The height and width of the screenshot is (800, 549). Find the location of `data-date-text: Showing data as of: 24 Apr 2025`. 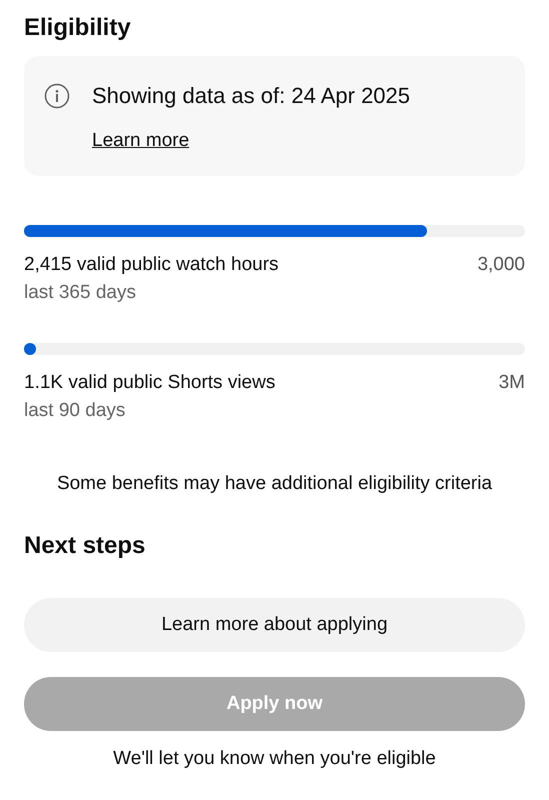

data-date-text: Showing data as of: 24 Apr 2025 is located at coordinates (251, 96).